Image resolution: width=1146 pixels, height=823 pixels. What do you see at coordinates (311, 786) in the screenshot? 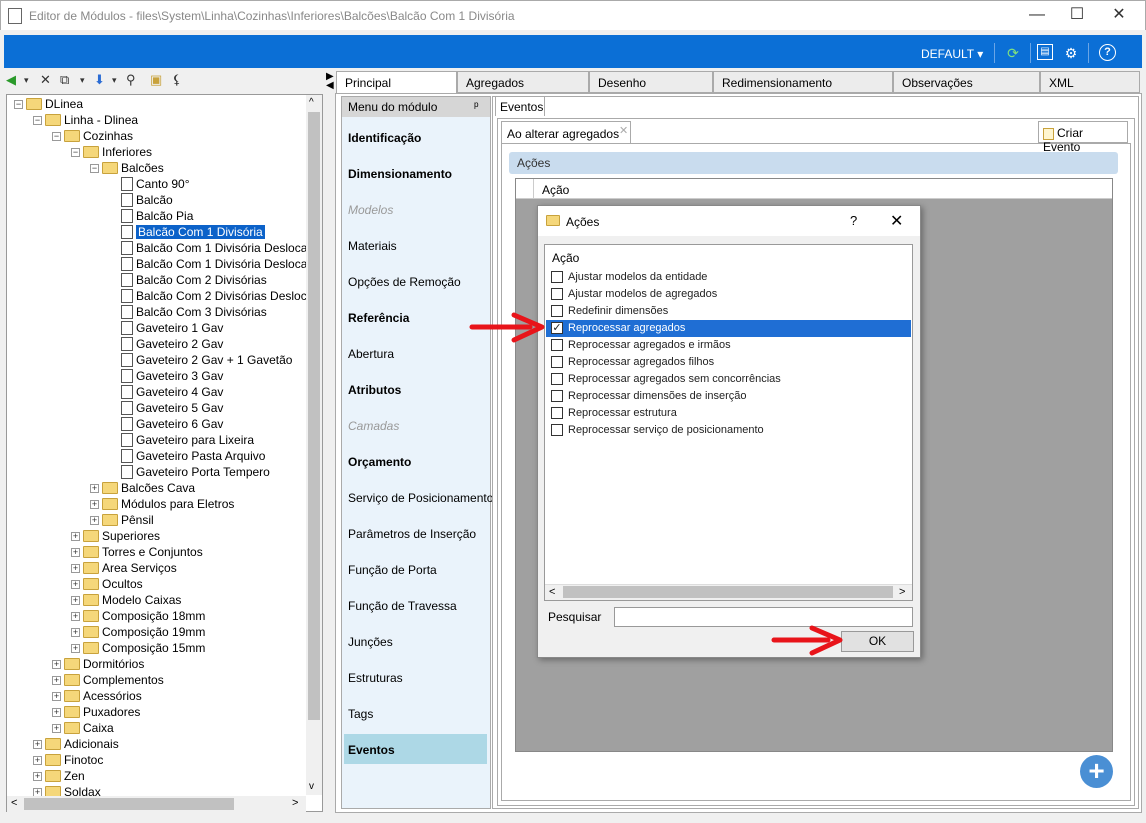
I see `scroll-down-icon: v` at bounding box center [311, 786].